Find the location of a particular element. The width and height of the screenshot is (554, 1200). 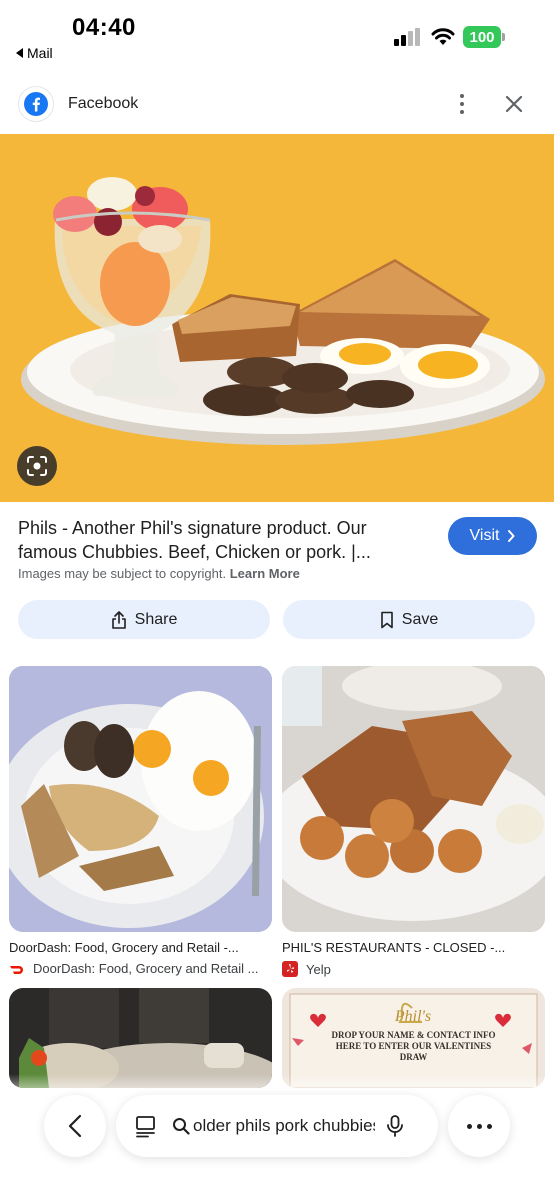

save-label: Save is located at coordinates (420, 619).